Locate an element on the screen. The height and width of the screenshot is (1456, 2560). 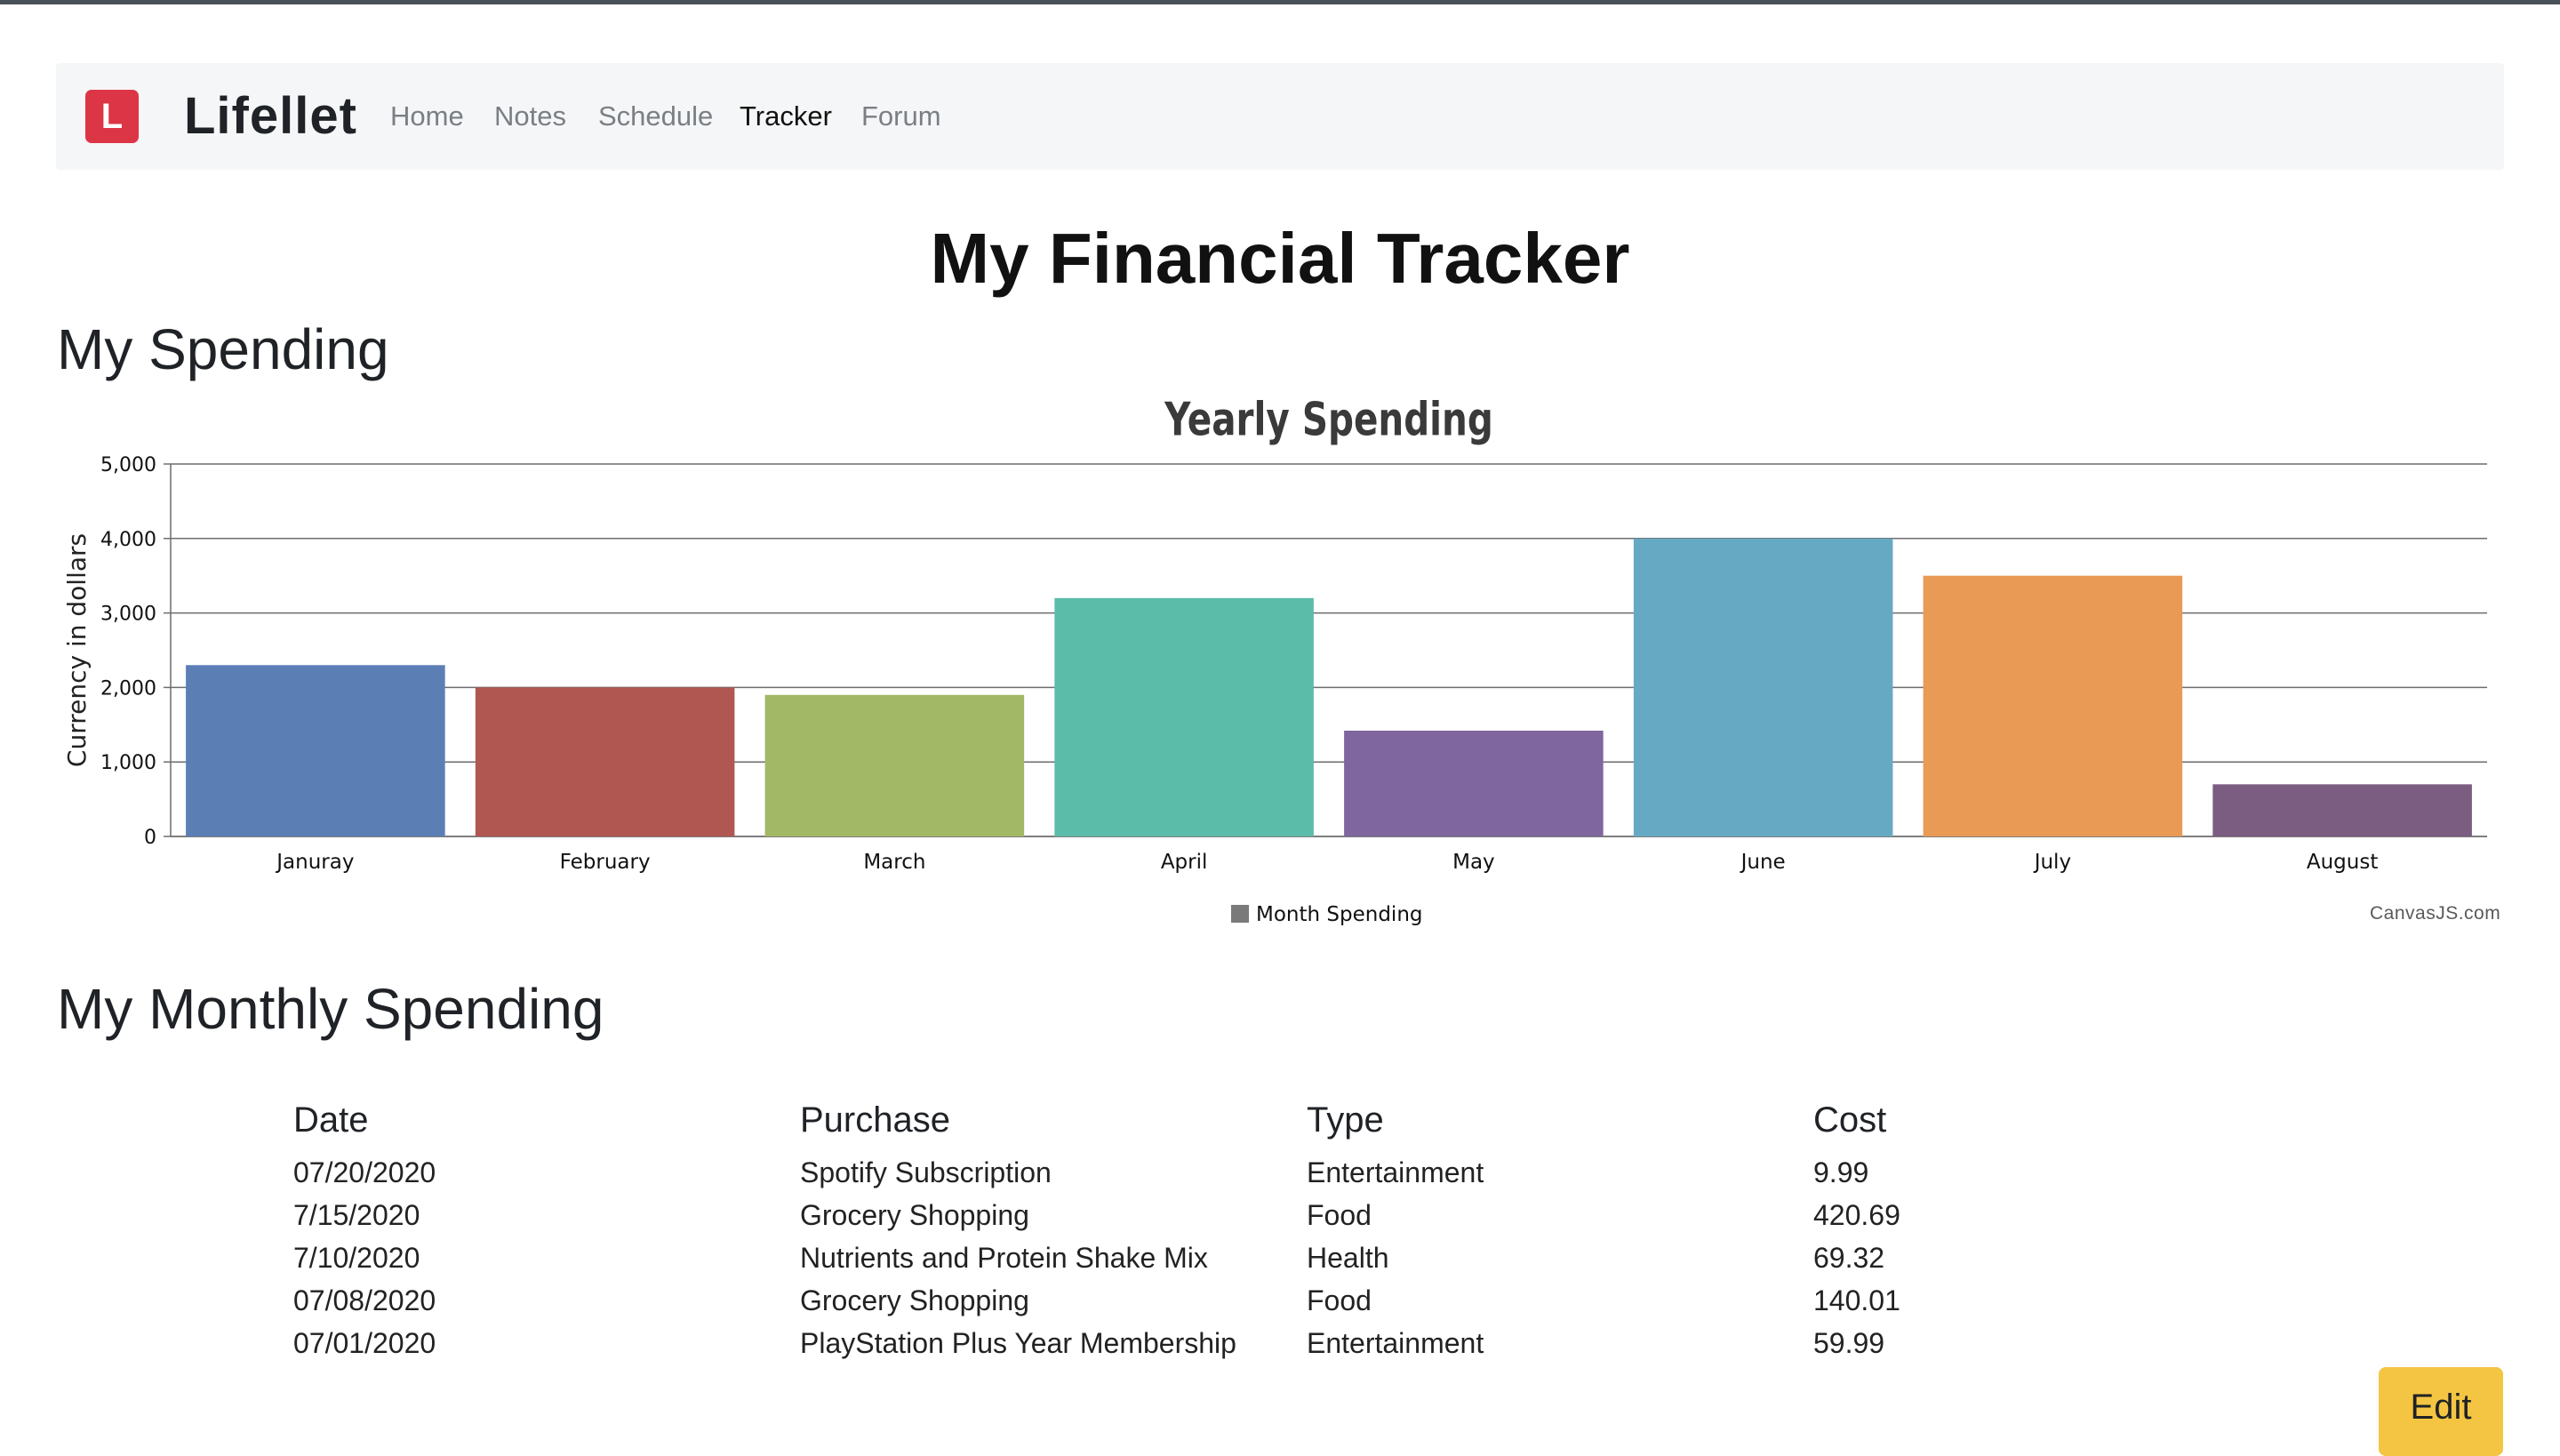
bar-february is located at coordinates (605, 761).